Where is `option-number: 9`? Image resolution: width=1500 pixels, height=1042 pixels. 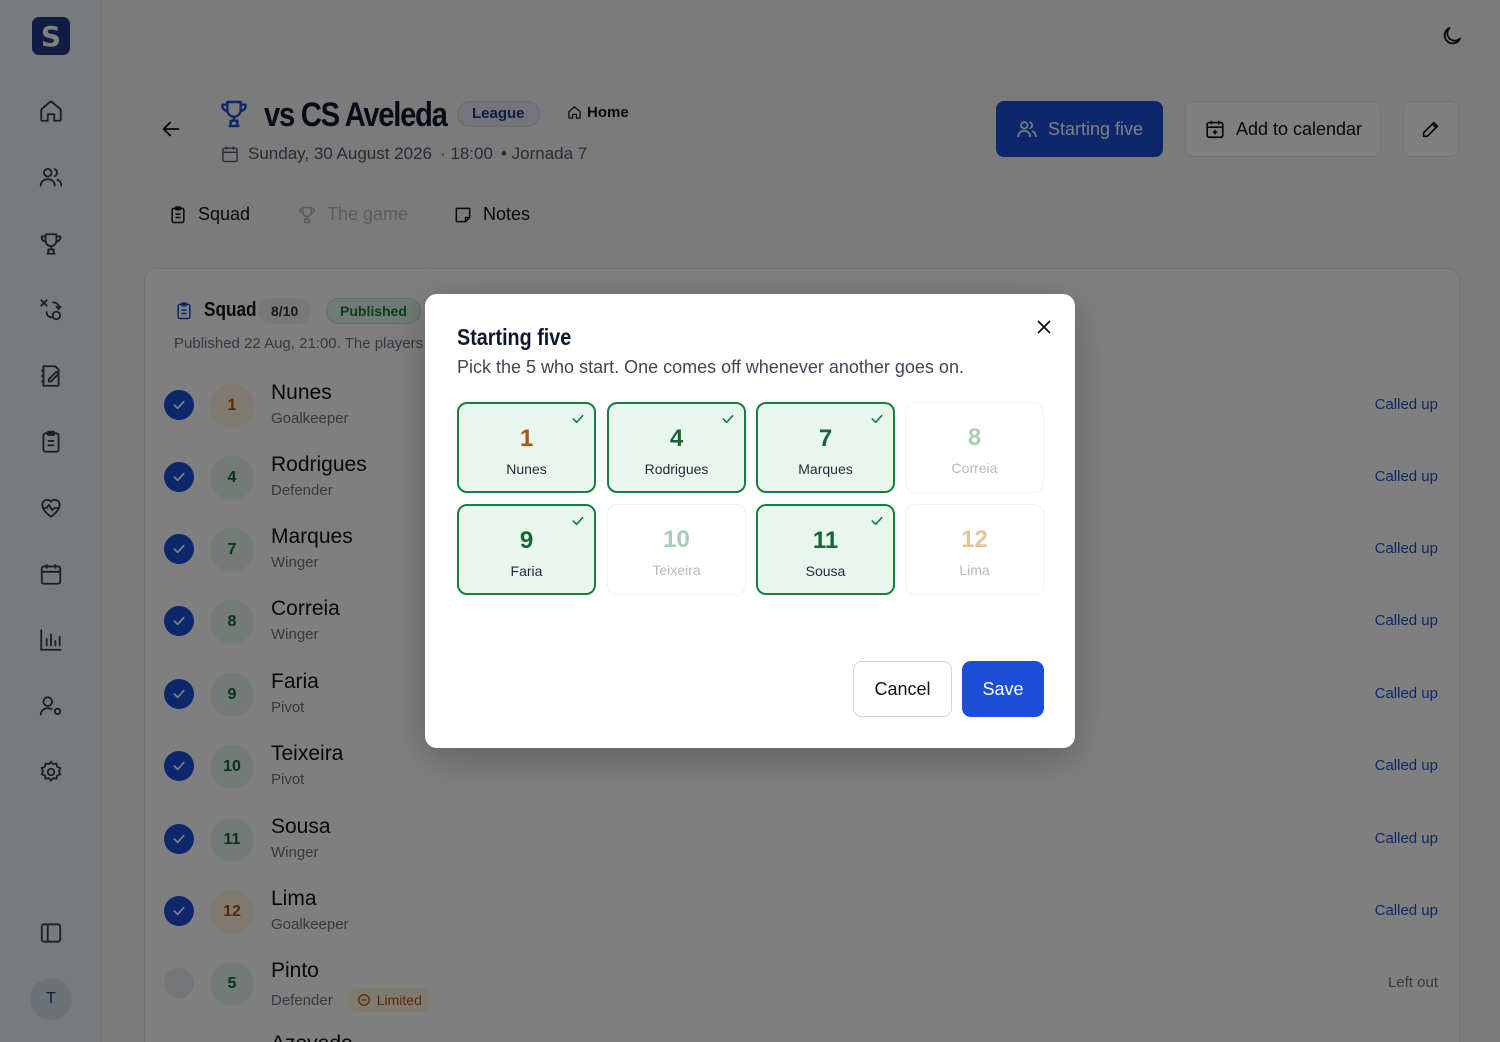
option-number: 9 is located at coordinates (526, 540).